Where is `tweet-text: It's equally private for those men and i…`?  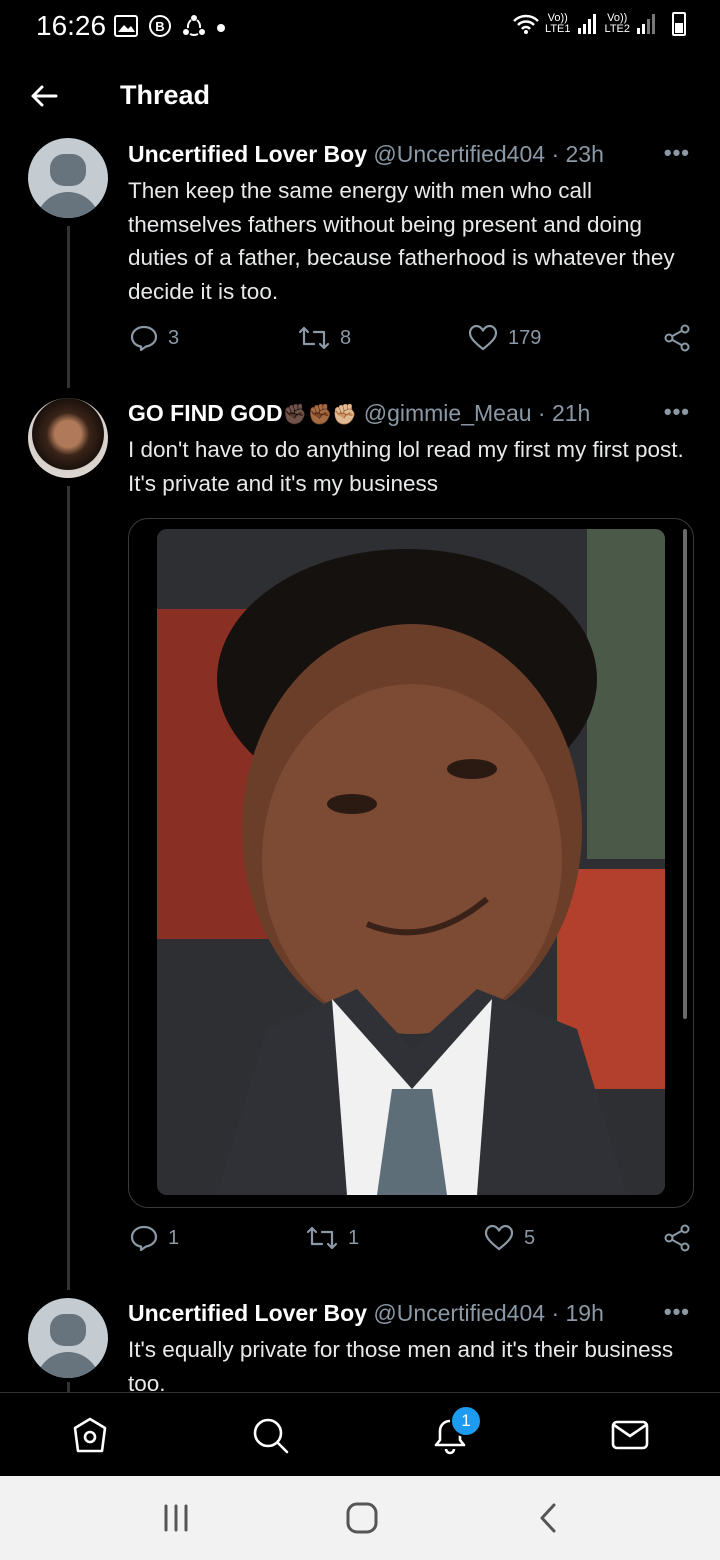 tweet-text: It's equally private for those men and i… is located at coordinates (401, 1364).